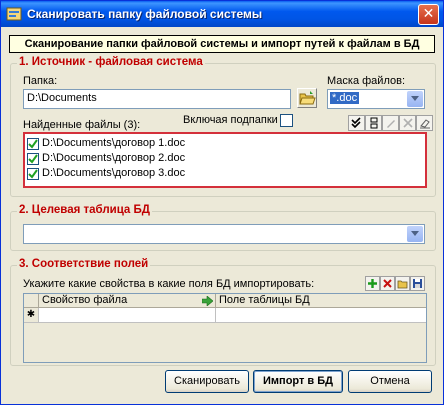 The image size is (444, 405). I want to click on edit-icon, so click(390, 124).